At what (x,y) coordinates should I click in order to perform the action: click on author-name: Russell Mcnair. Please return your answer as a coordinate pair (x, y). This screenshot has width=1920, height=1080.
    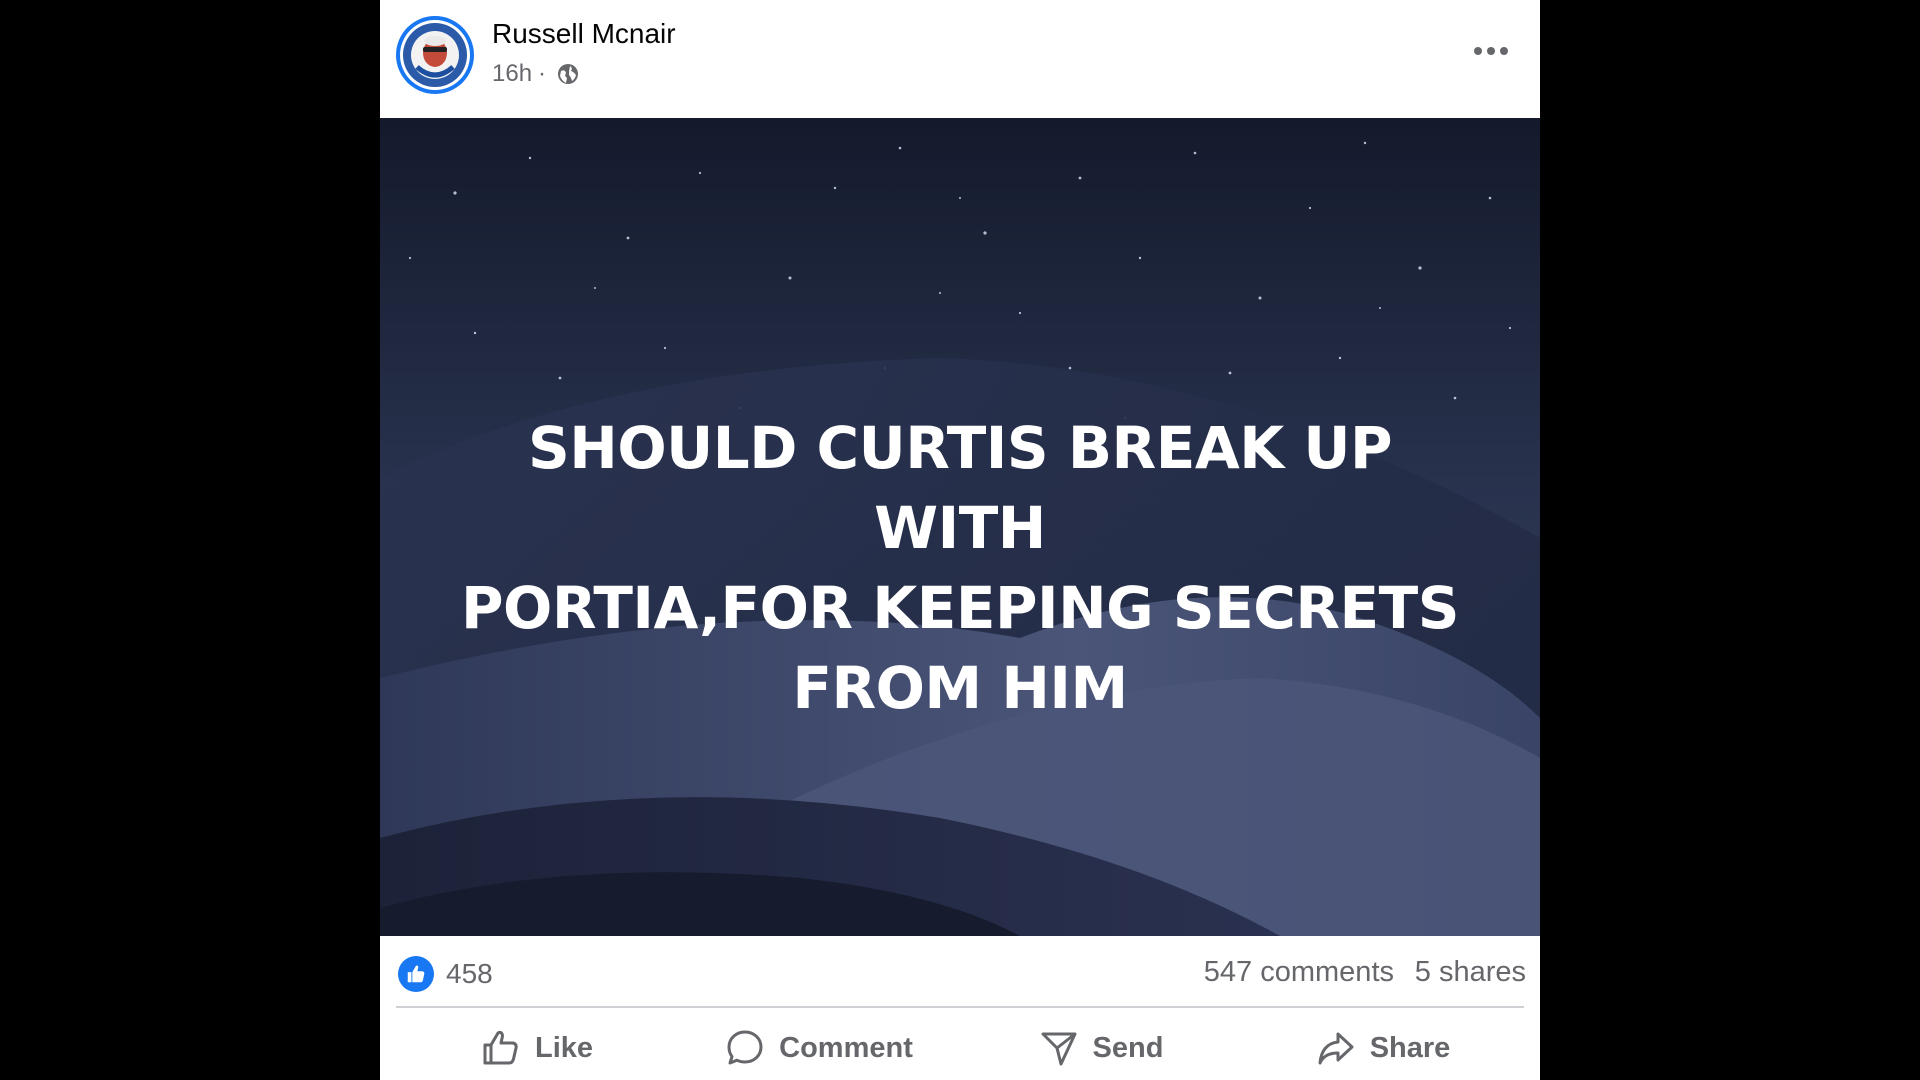
    Looking at the image, I should click on (584, 34).